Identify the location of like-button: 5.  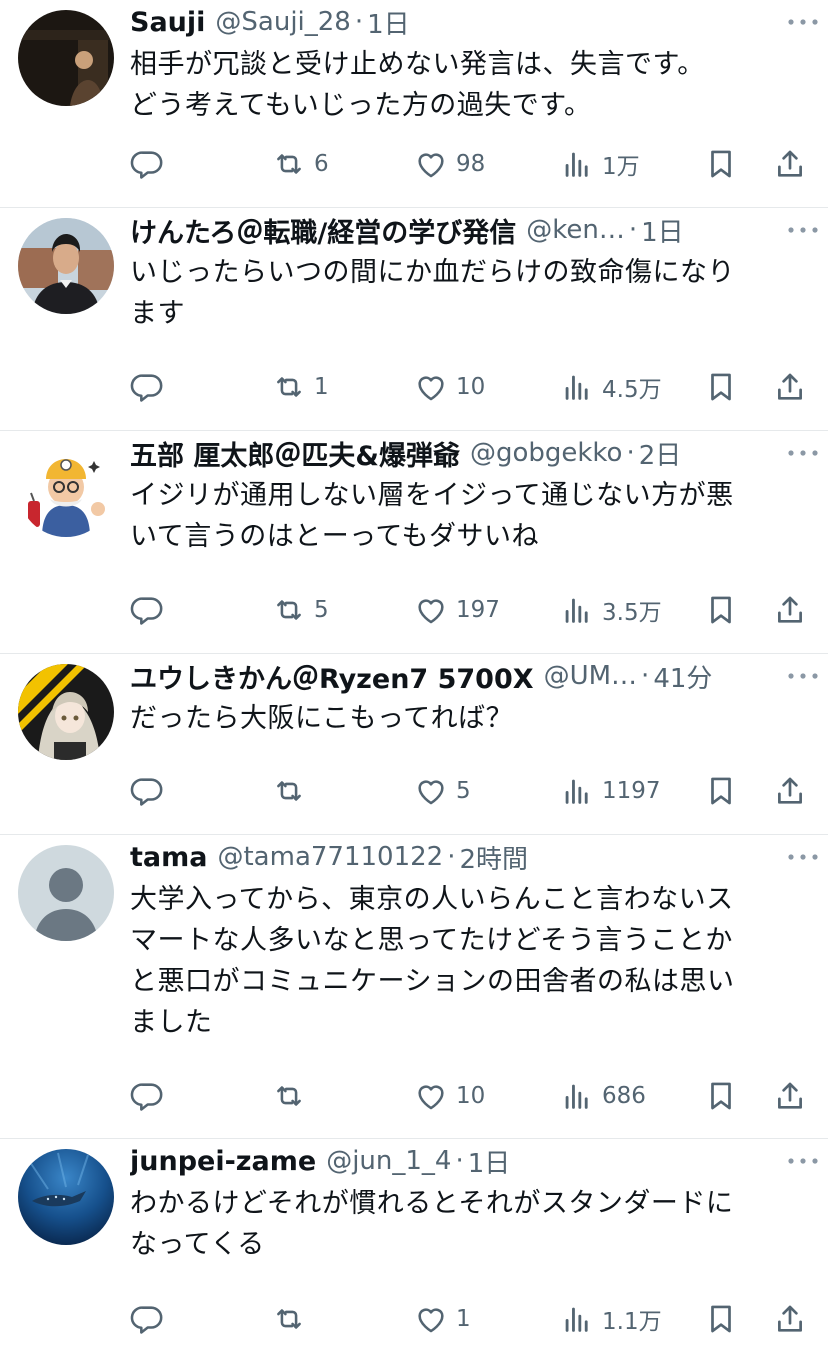
(442, 791).